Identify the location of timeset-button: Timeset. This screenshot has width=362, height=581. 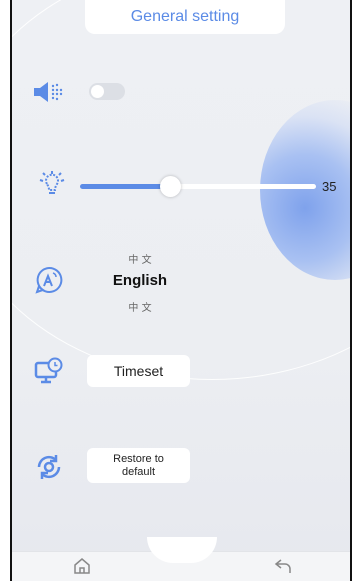
(138, 371).